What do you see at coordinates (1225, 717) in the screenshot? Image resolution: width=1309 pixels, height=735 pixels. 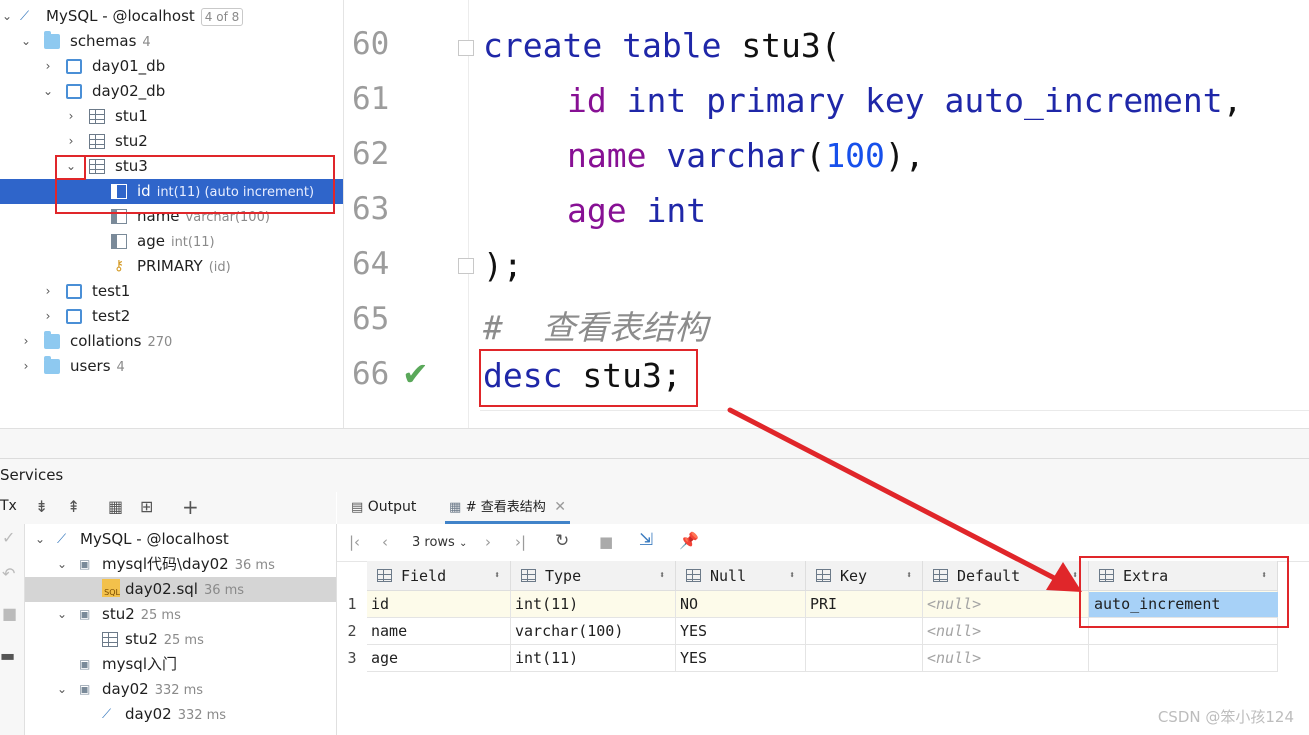 I see `watermark-text: CSDN @笨小孩124` at bounding box center [1225, 717].